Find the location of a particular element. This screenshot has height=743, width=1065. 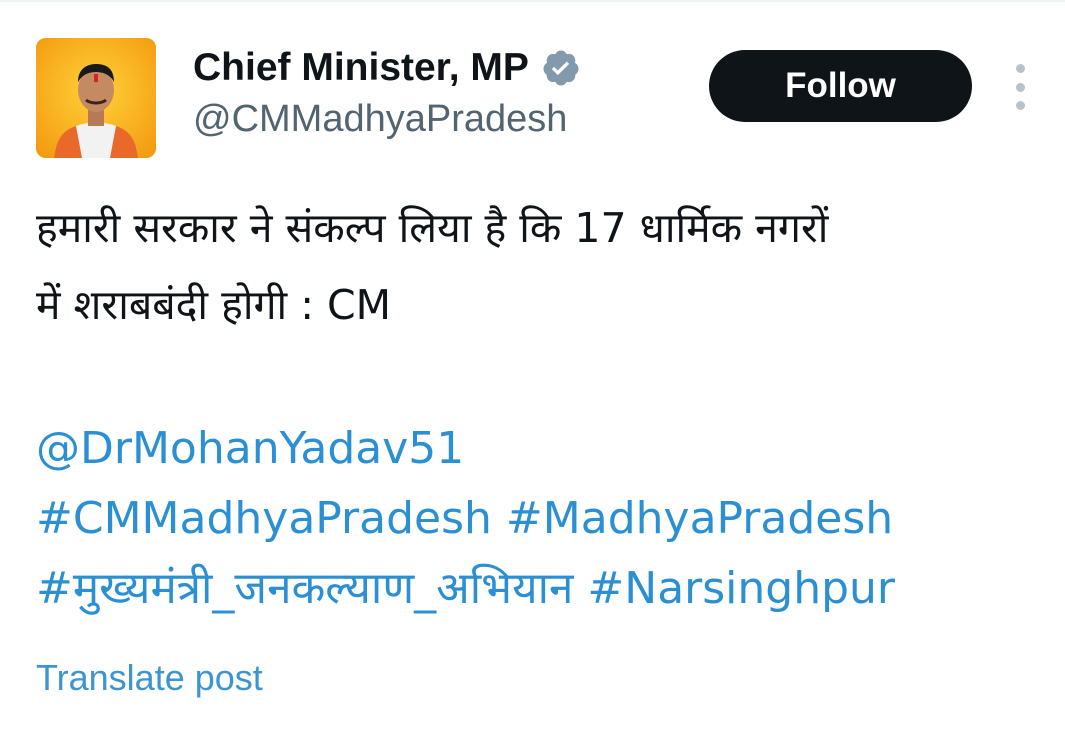

author-handle: @CMMadhyaPradesh is located at coordinates (380, 119).